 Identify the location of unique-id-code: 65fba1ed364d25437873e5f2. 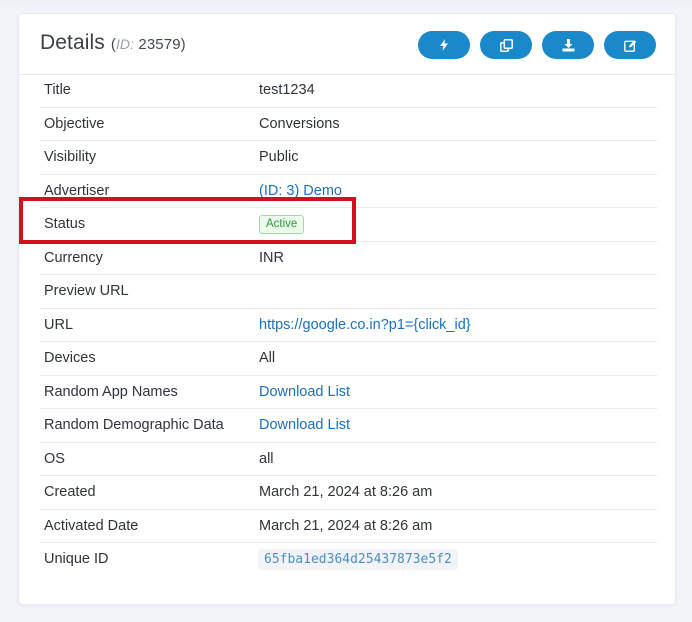
(358, 559).